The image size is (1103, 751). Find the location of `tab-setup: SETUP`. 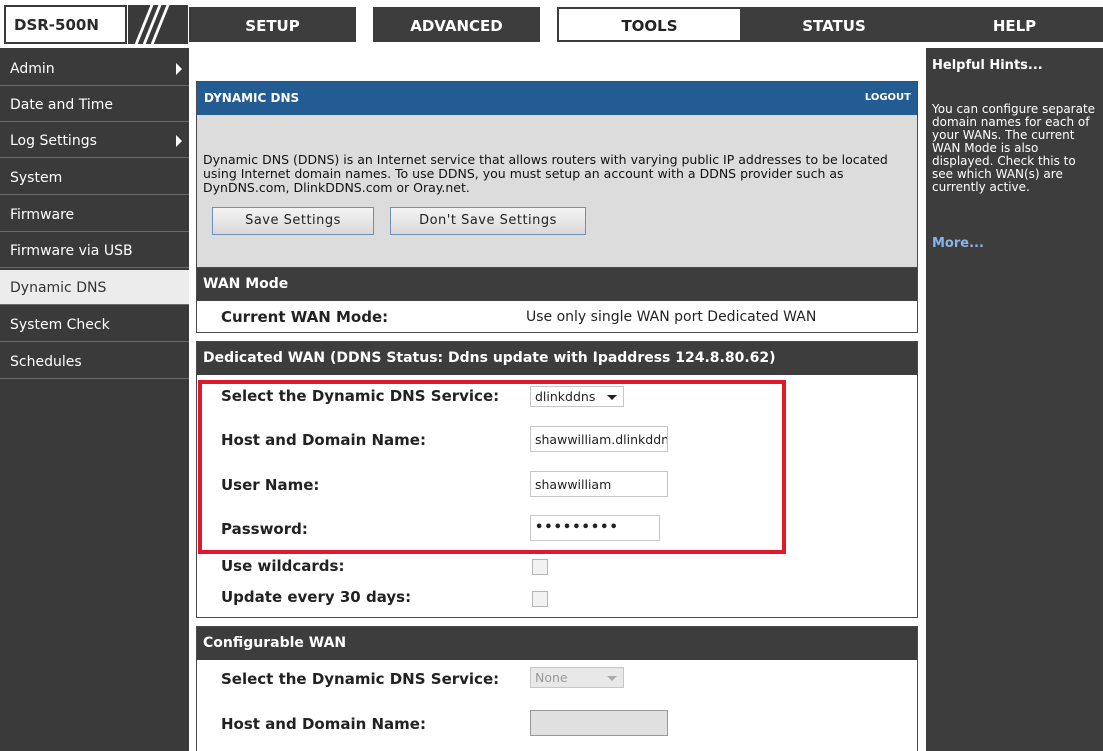

tab-setup: SETUP is located at coordinates (272, 24).